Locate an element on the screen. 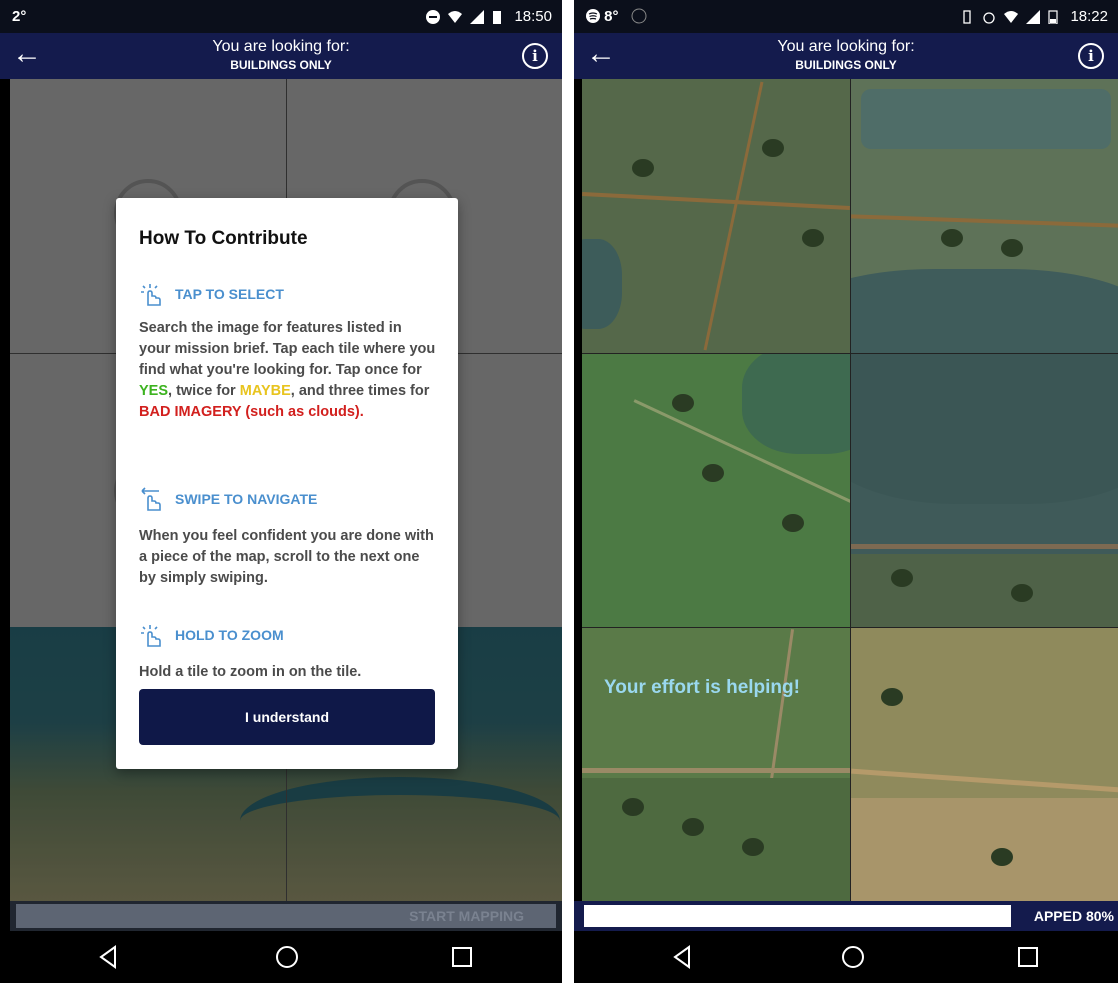 The width and height of the screenshot is (1118, 983). temperature: 2° is located at coordinates (19, 16).